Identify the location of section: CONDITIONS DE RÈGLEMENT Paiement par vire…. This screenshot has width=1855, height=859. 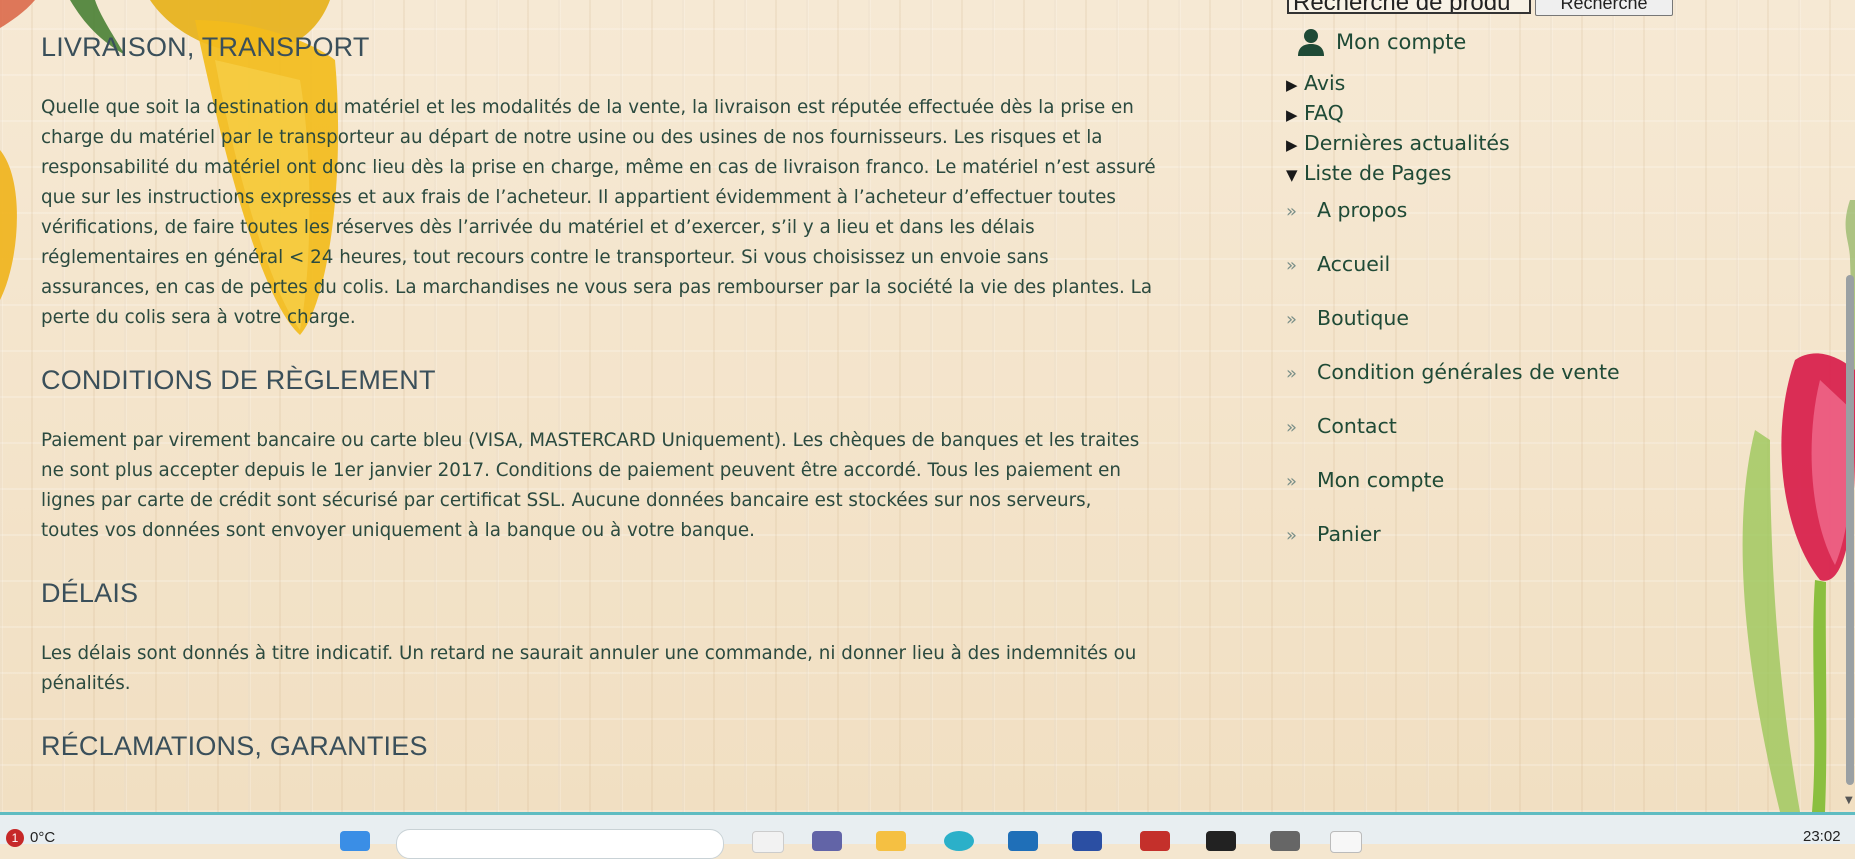
(621, 454).